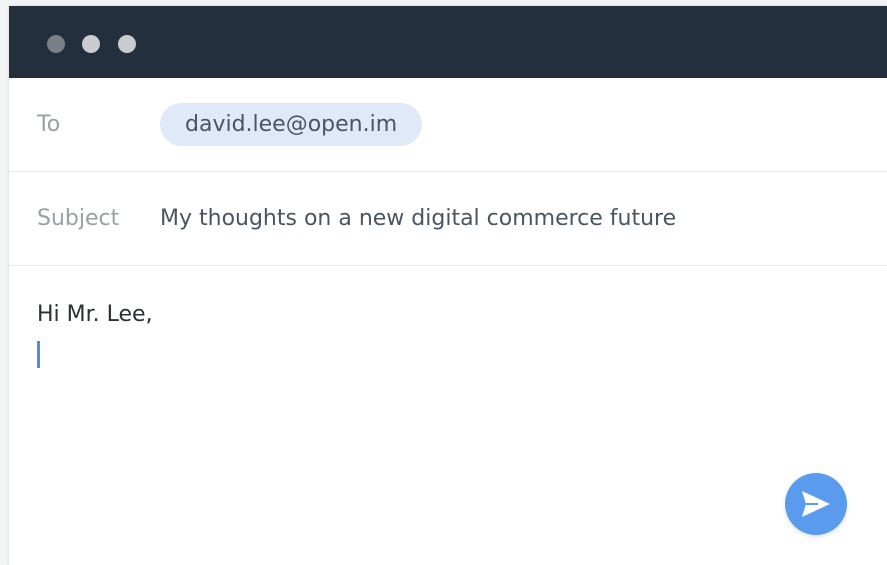 This screenshot has height=565, width=887. What do you see at coordinates (38, 354) in the screenshot?
I see `text-cursor` at bounding box center [38, 354].